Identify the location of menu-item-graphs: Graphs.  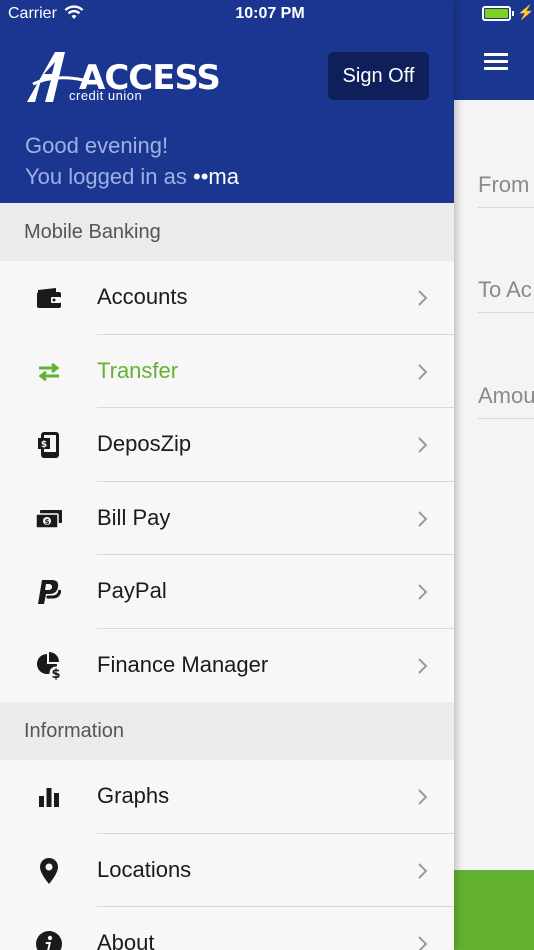
(227, 797).